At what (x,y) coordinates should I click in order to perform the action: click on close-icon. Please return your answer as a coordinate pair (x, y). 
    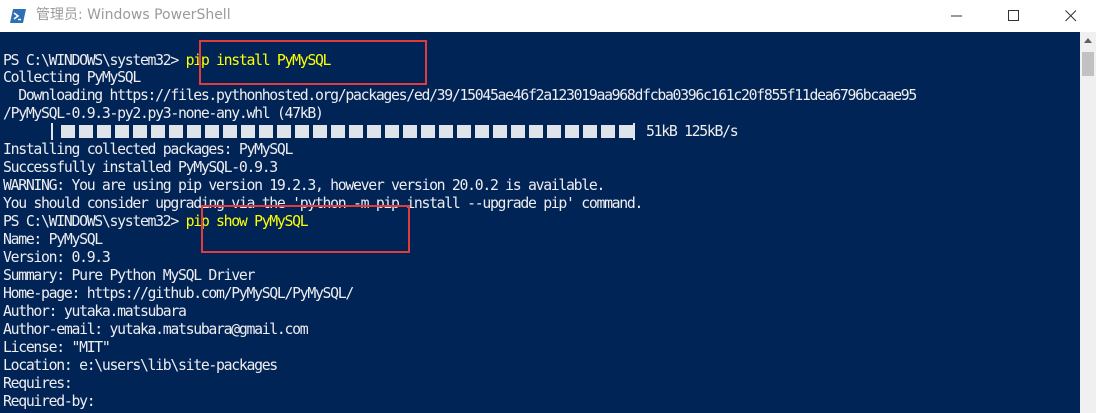
    Looking at the image, I should click on (1071, 16).